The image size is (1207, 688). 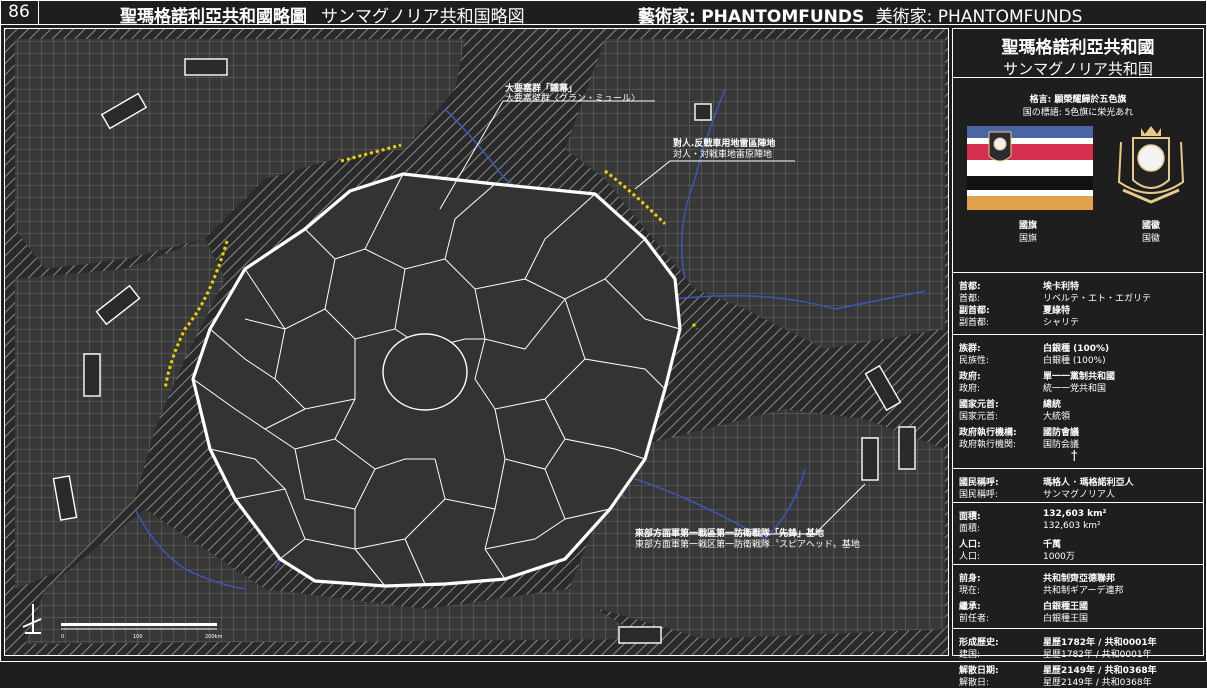 What do you see at coordinates (1027, 239) in the screenshot?
I see `flag-label-sub: 国旗` at bounding box center [1027, 239].